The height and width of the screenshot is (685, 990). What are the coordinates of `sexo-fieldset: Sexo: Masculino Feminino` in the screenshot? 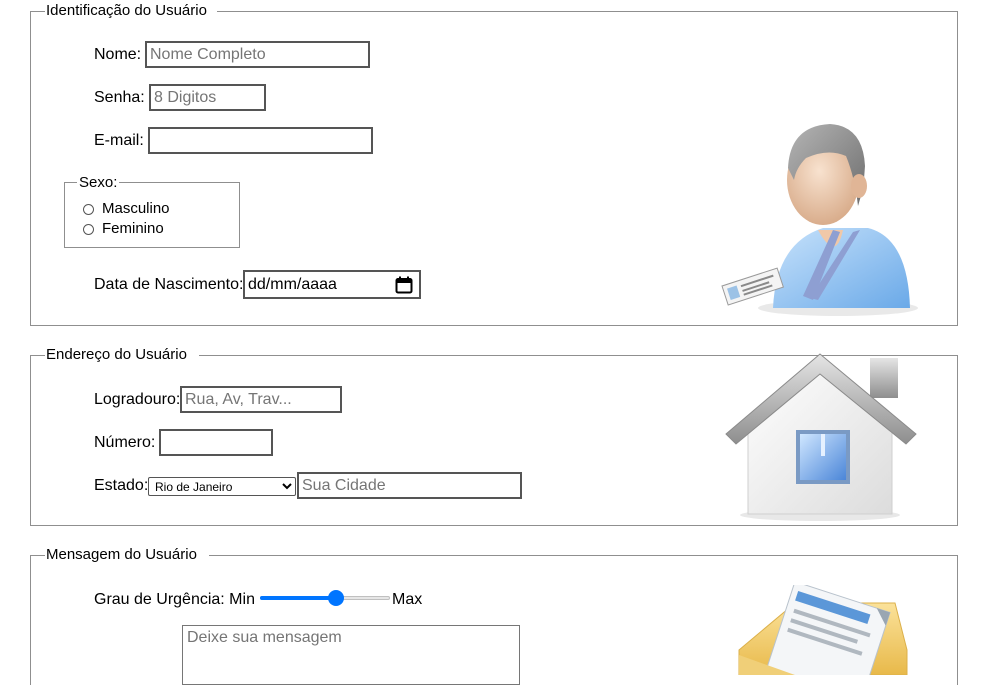 It's located at (152, 211).